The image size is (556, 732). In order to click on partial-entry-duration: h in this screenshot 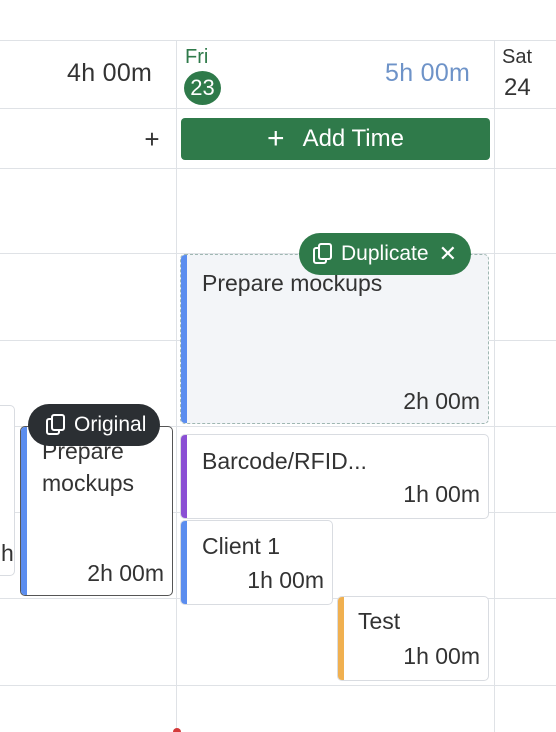, I will do `click(7, 553)`.